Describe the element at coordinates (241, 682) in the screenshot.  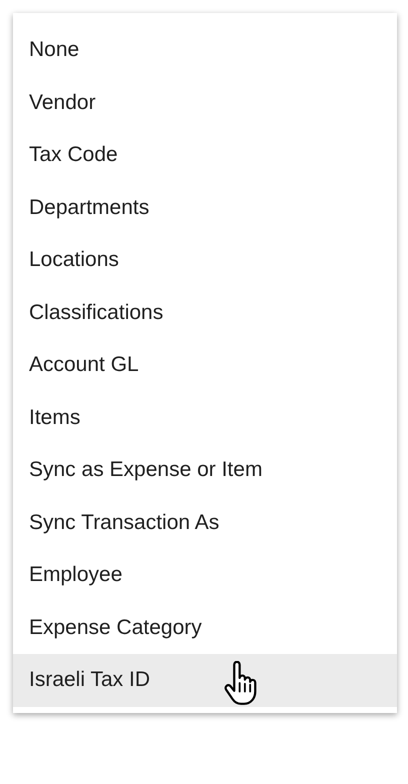
I see `hand-pointer-icon` at that location.